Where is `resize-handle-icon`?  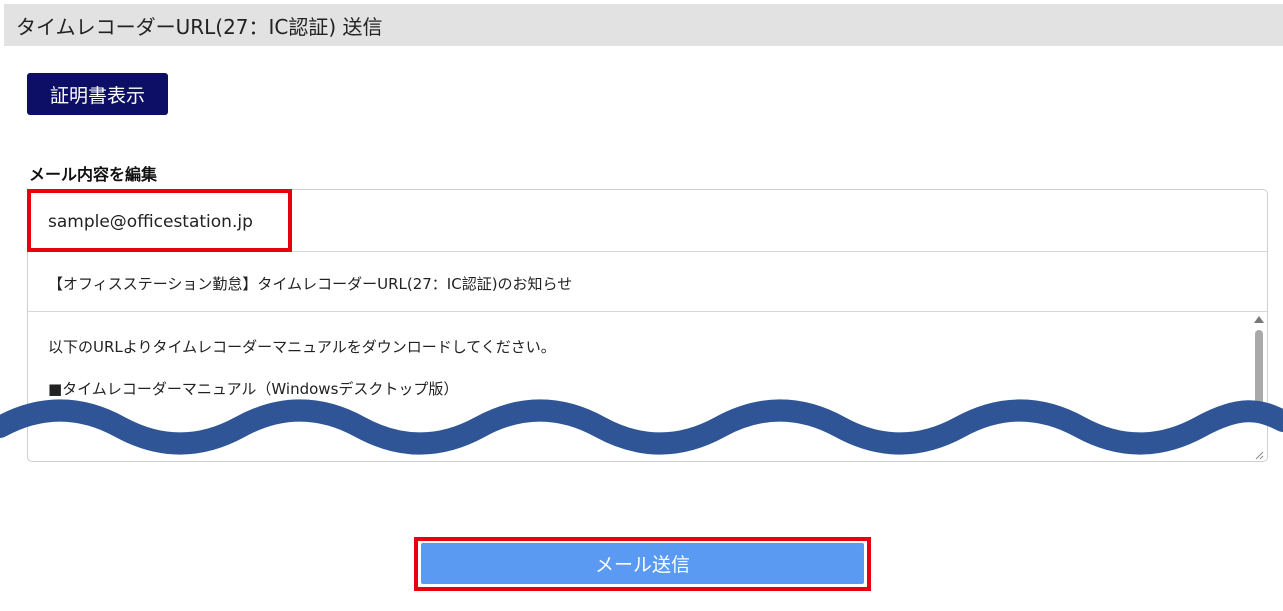
resize-handle-icon is located at coordinates (1259, 455).